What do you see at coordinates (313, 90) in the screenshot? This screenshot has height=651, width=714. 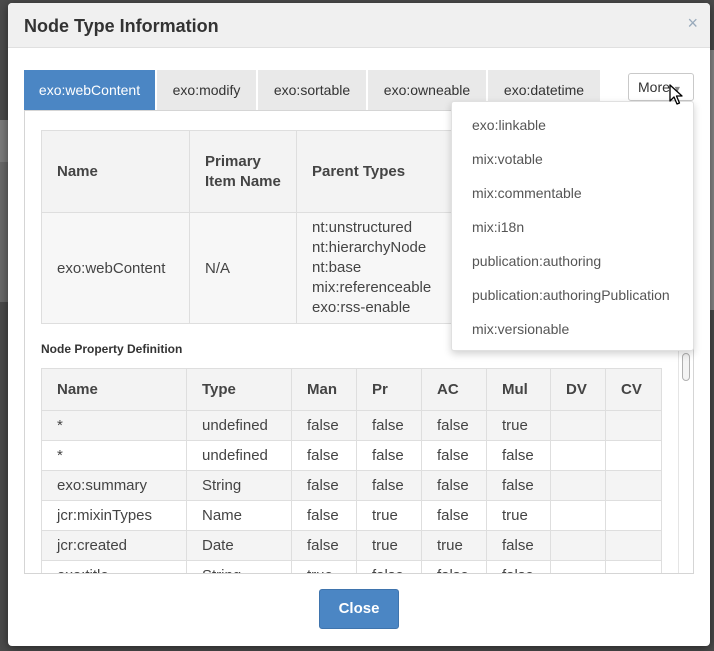 I see `tab-exo-sortable: exo:sortable` at bounding box center [313, 90].